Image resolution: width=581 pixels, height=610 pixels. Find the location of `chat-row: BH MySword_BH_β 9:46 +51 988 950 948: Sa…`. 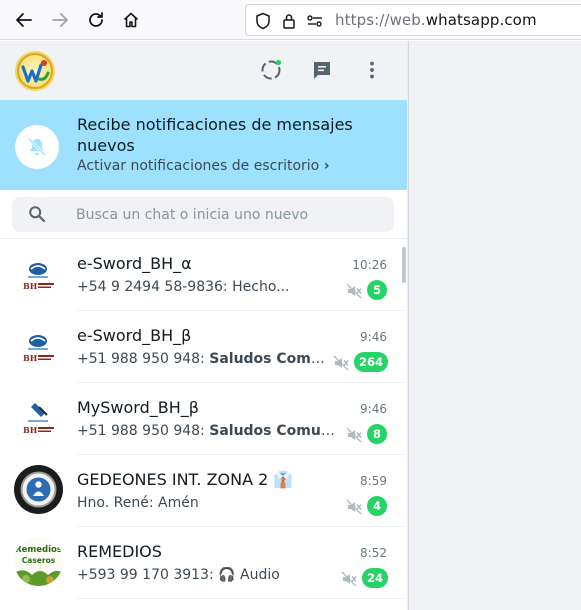

chat-row: BH MySword_BH_β 9:46 +51 988 950 948: Sa… is located at coordinates (202, 419).